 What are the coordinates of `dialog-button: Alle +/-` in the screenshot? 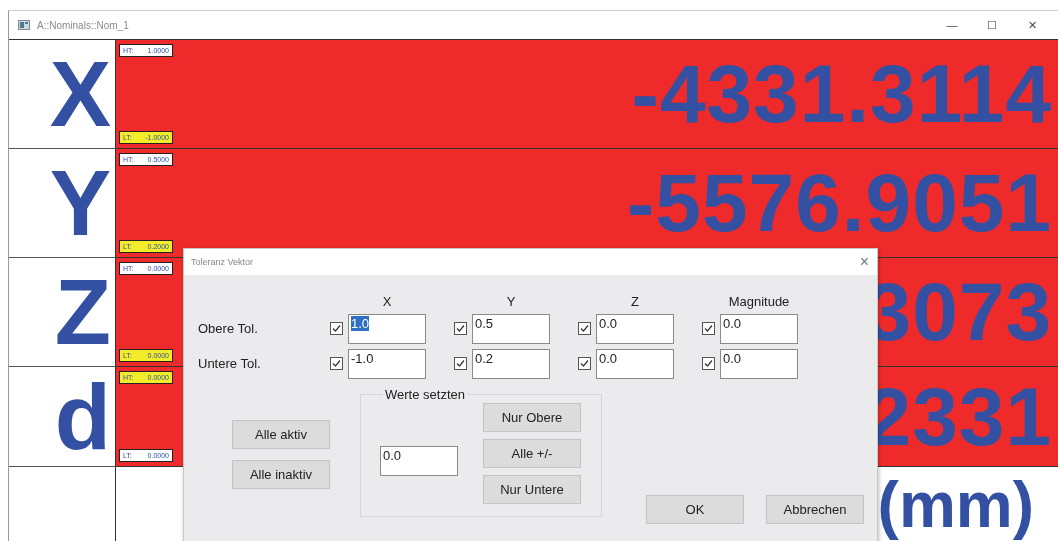 It's located at (532, 453).